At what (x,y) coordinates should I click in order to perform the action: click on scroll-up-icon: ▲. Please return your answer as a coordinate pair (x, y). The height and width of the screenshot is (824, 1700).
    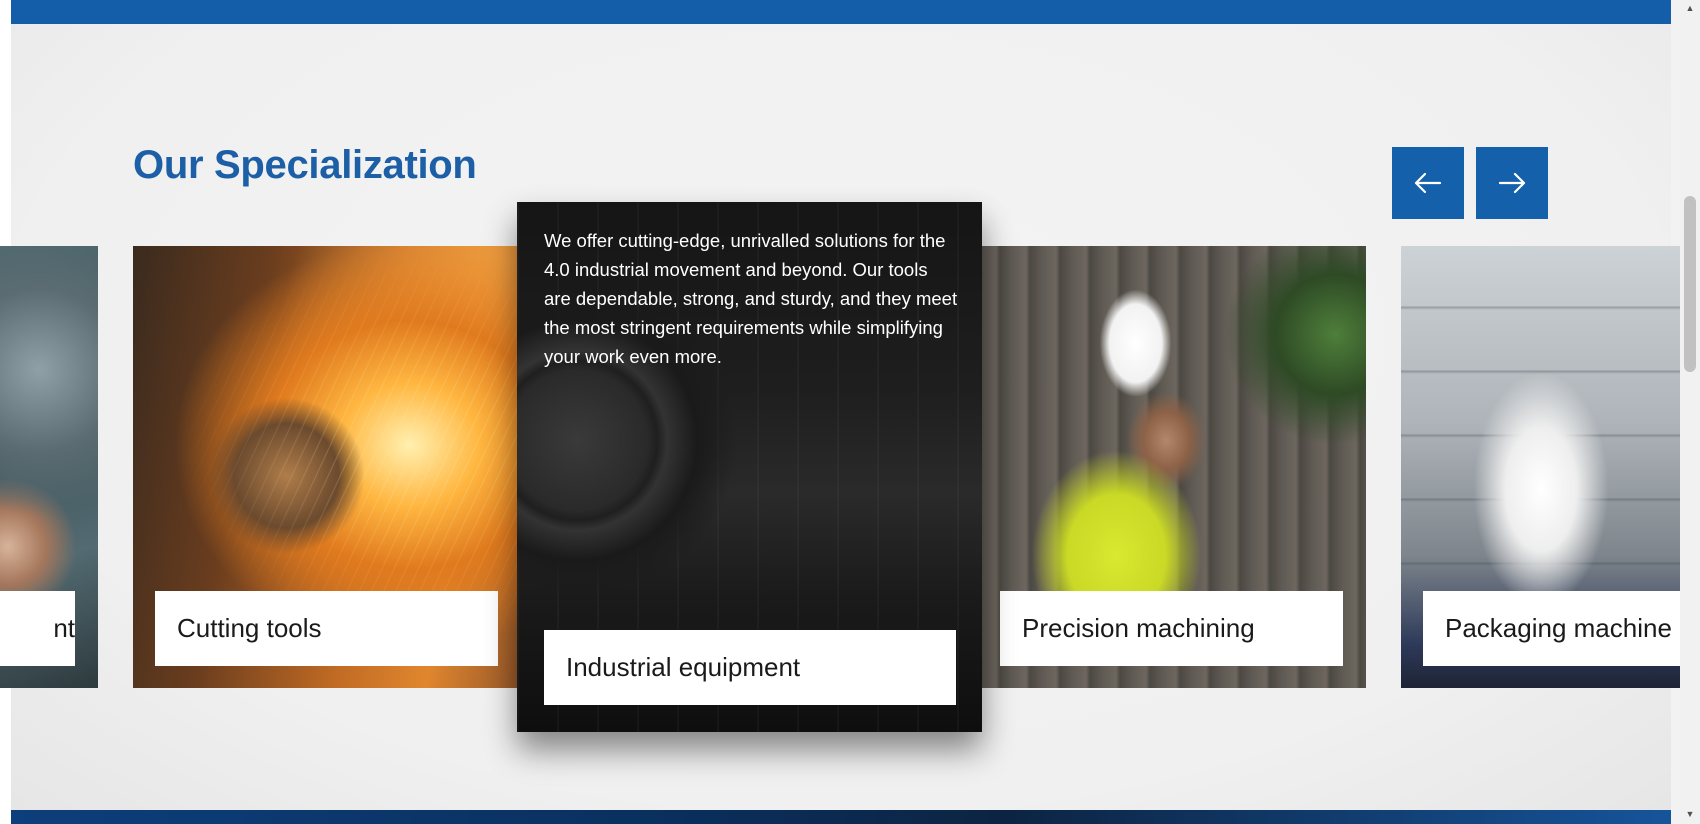
    Looking at the image, I should click on (1690, 8).